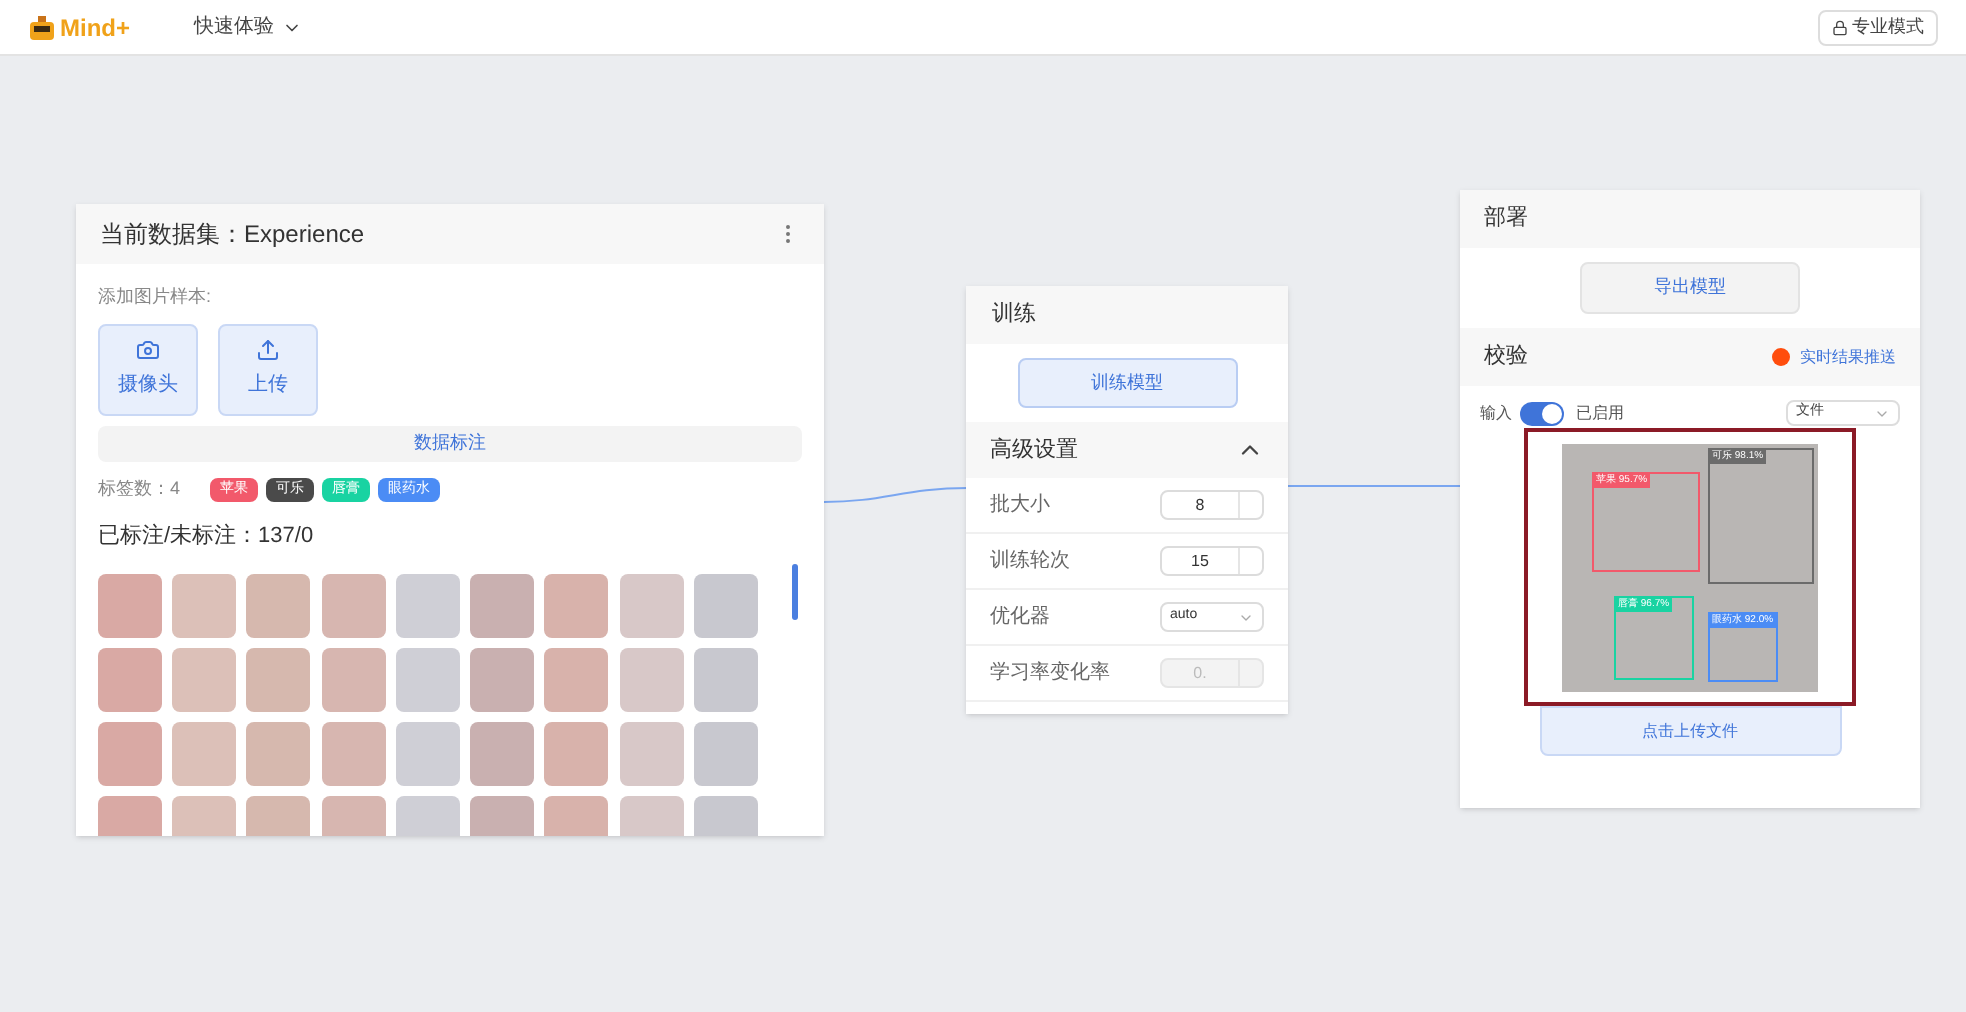  Describe the element at coordinates (140, 488) in the screenshot. I see `tag-count: 标签数：4` at that location.